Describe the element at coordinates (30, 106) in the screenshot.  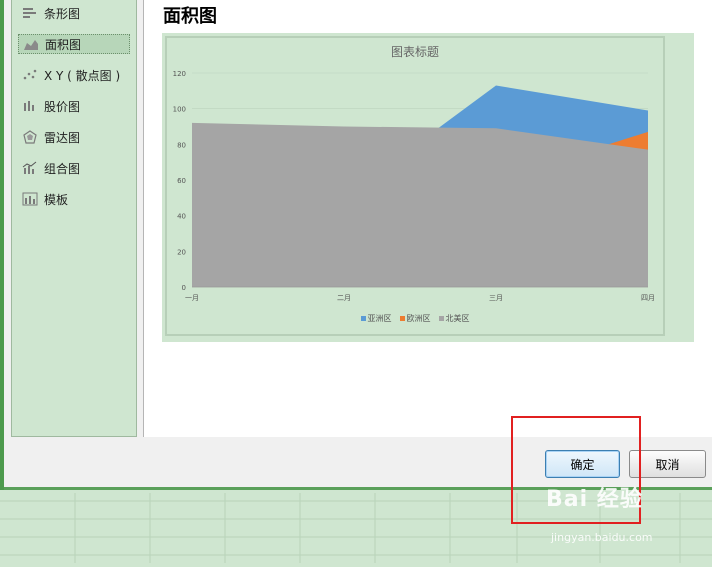
I see `stock-chart-icon` at that location.